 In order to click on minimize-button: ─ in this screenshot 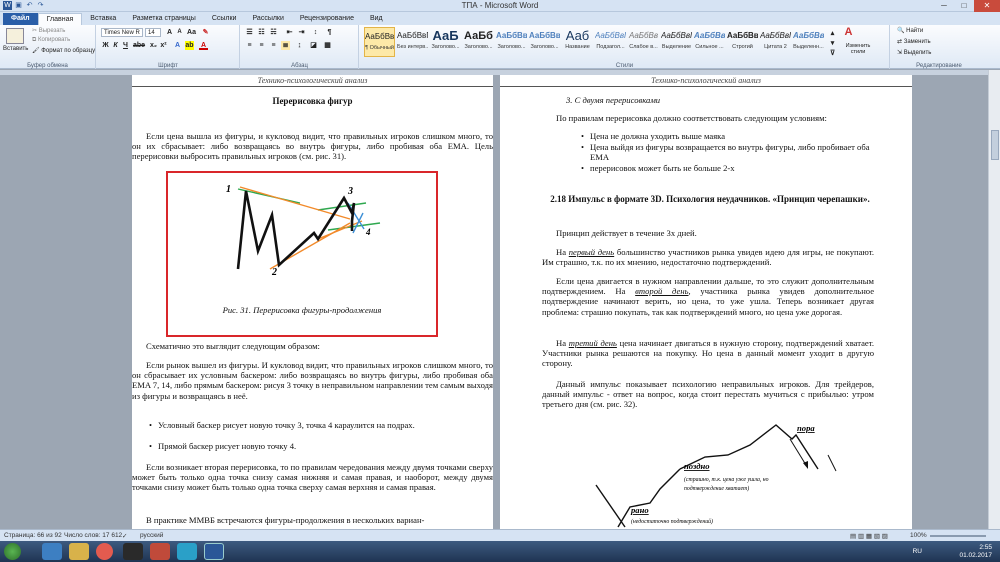, I will do `click(944, 6)`.